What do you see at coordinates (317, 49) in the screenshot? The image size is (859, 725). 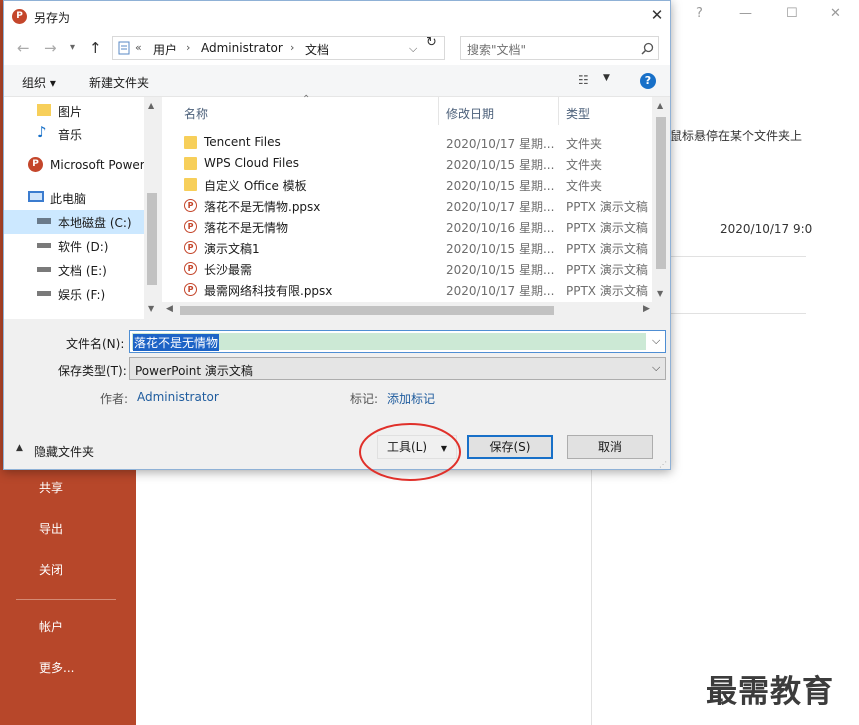 I see `breadcrumb-documents: 文档` at bounding box center [317, 49].